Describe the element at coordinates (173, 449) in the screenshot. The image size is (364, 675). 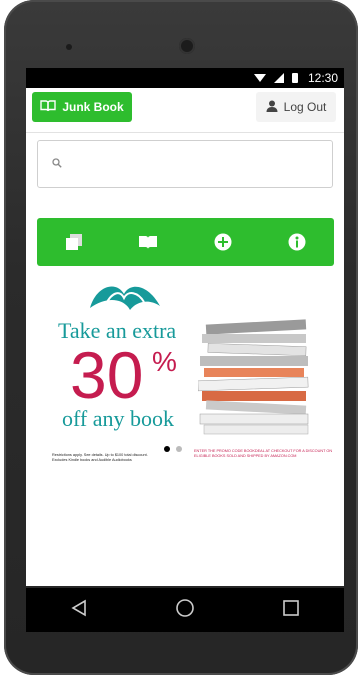
I see `carousel-dots` at that location.